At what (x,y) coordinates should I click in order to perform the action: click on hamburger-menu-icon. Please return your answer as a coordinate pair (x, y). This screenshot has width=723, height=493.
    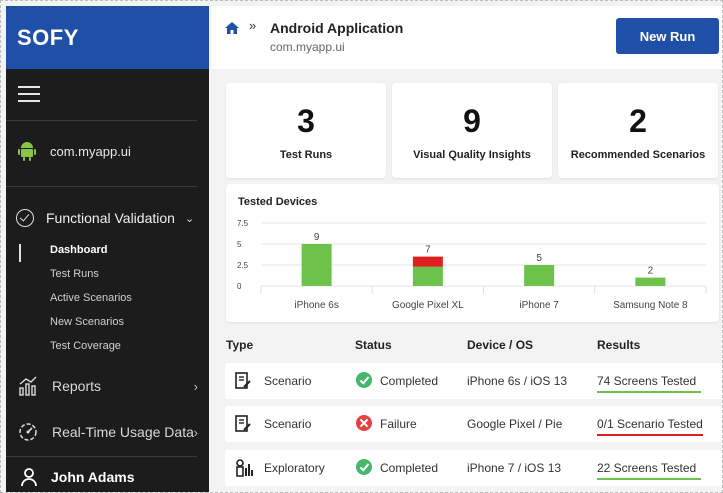
    Looking at the image, I should click on (29, 94).